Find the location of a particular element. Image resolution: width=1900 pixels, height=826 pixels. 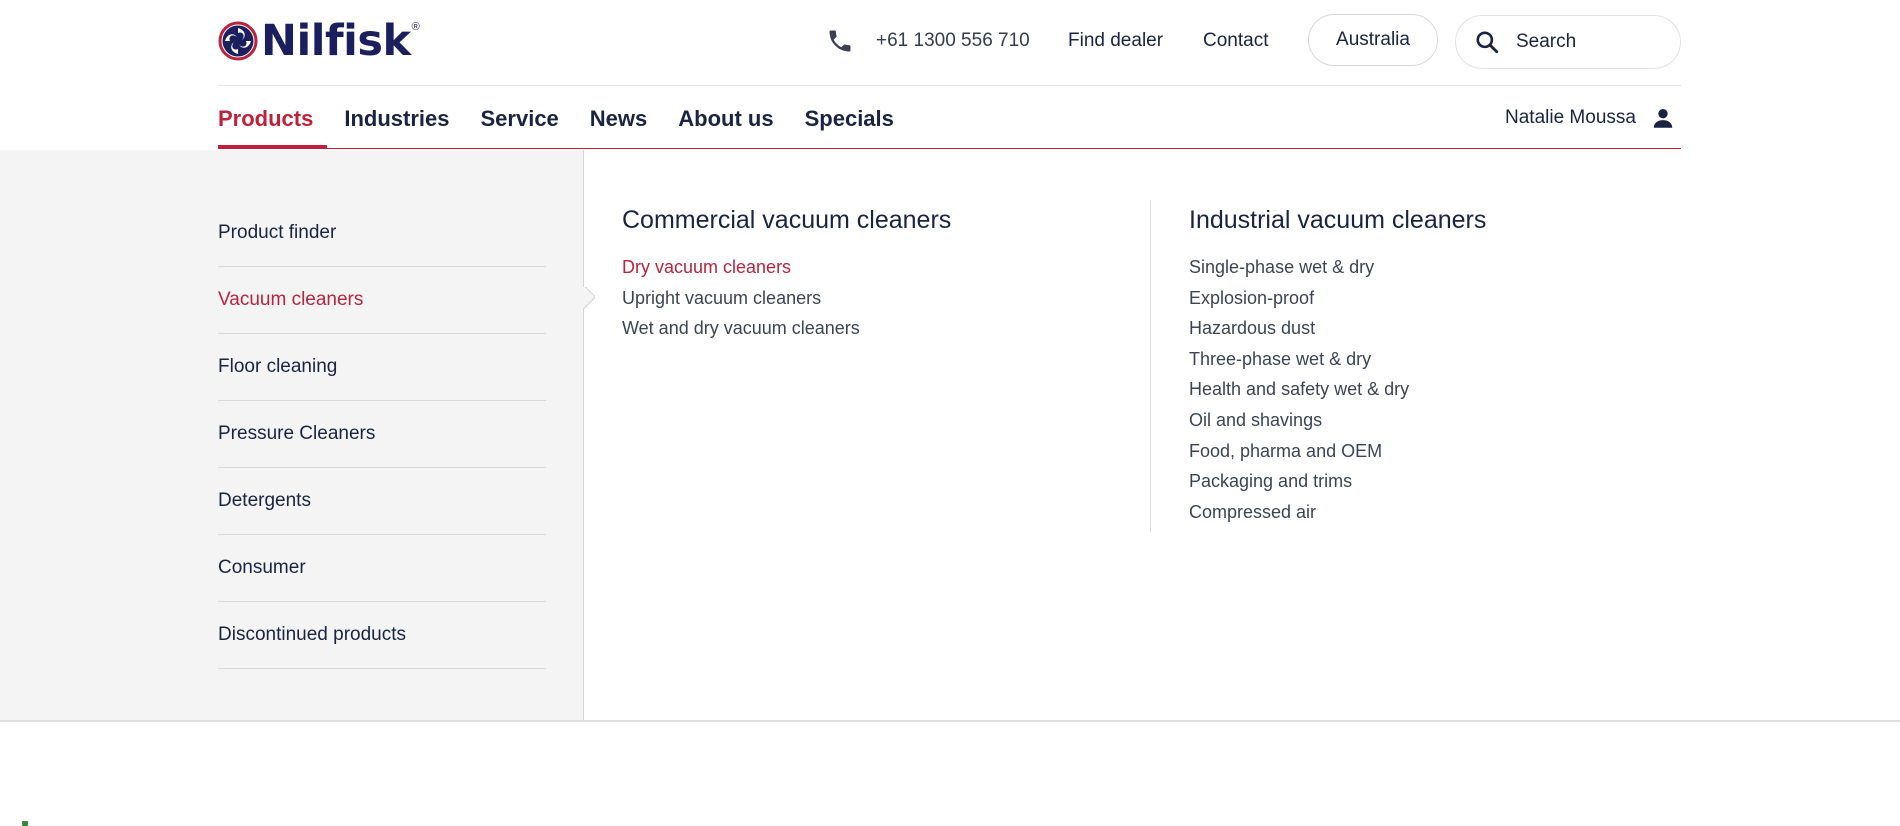

country-selector-button: Australia is located at coordinates (1373, 40).